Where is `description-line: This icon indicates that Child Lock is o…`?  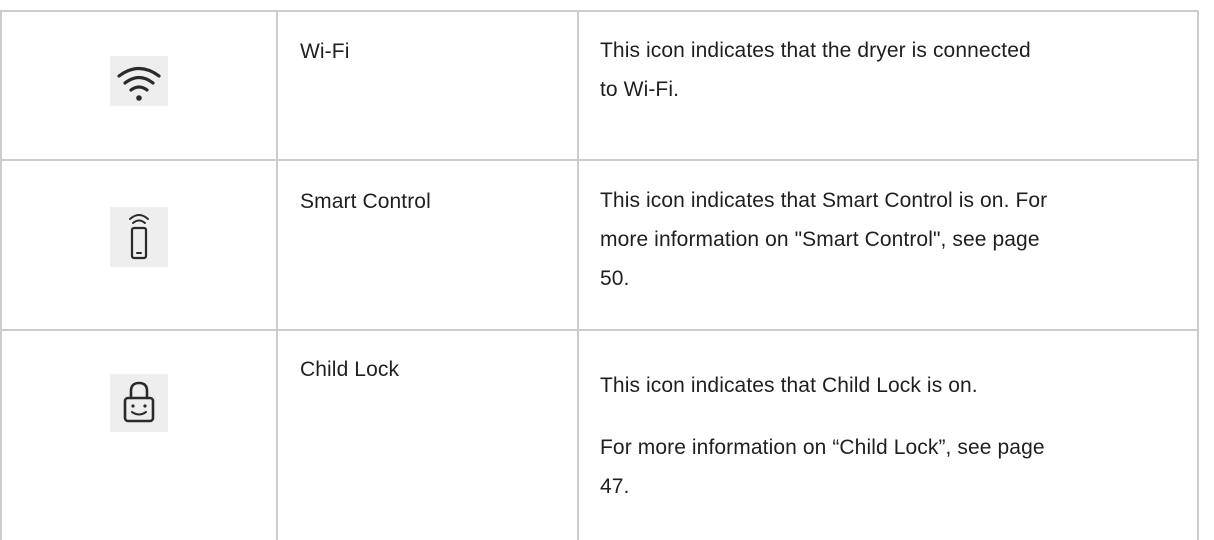
description-line: This icon indicates that Child Lock is o… is located at coordinates (789, 385).